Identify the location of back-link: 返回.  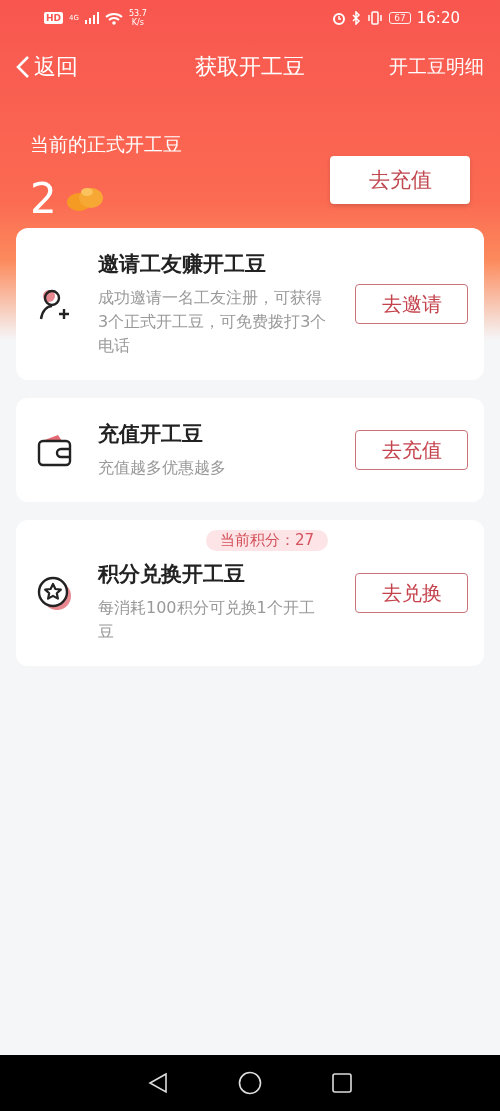
(76, 67).